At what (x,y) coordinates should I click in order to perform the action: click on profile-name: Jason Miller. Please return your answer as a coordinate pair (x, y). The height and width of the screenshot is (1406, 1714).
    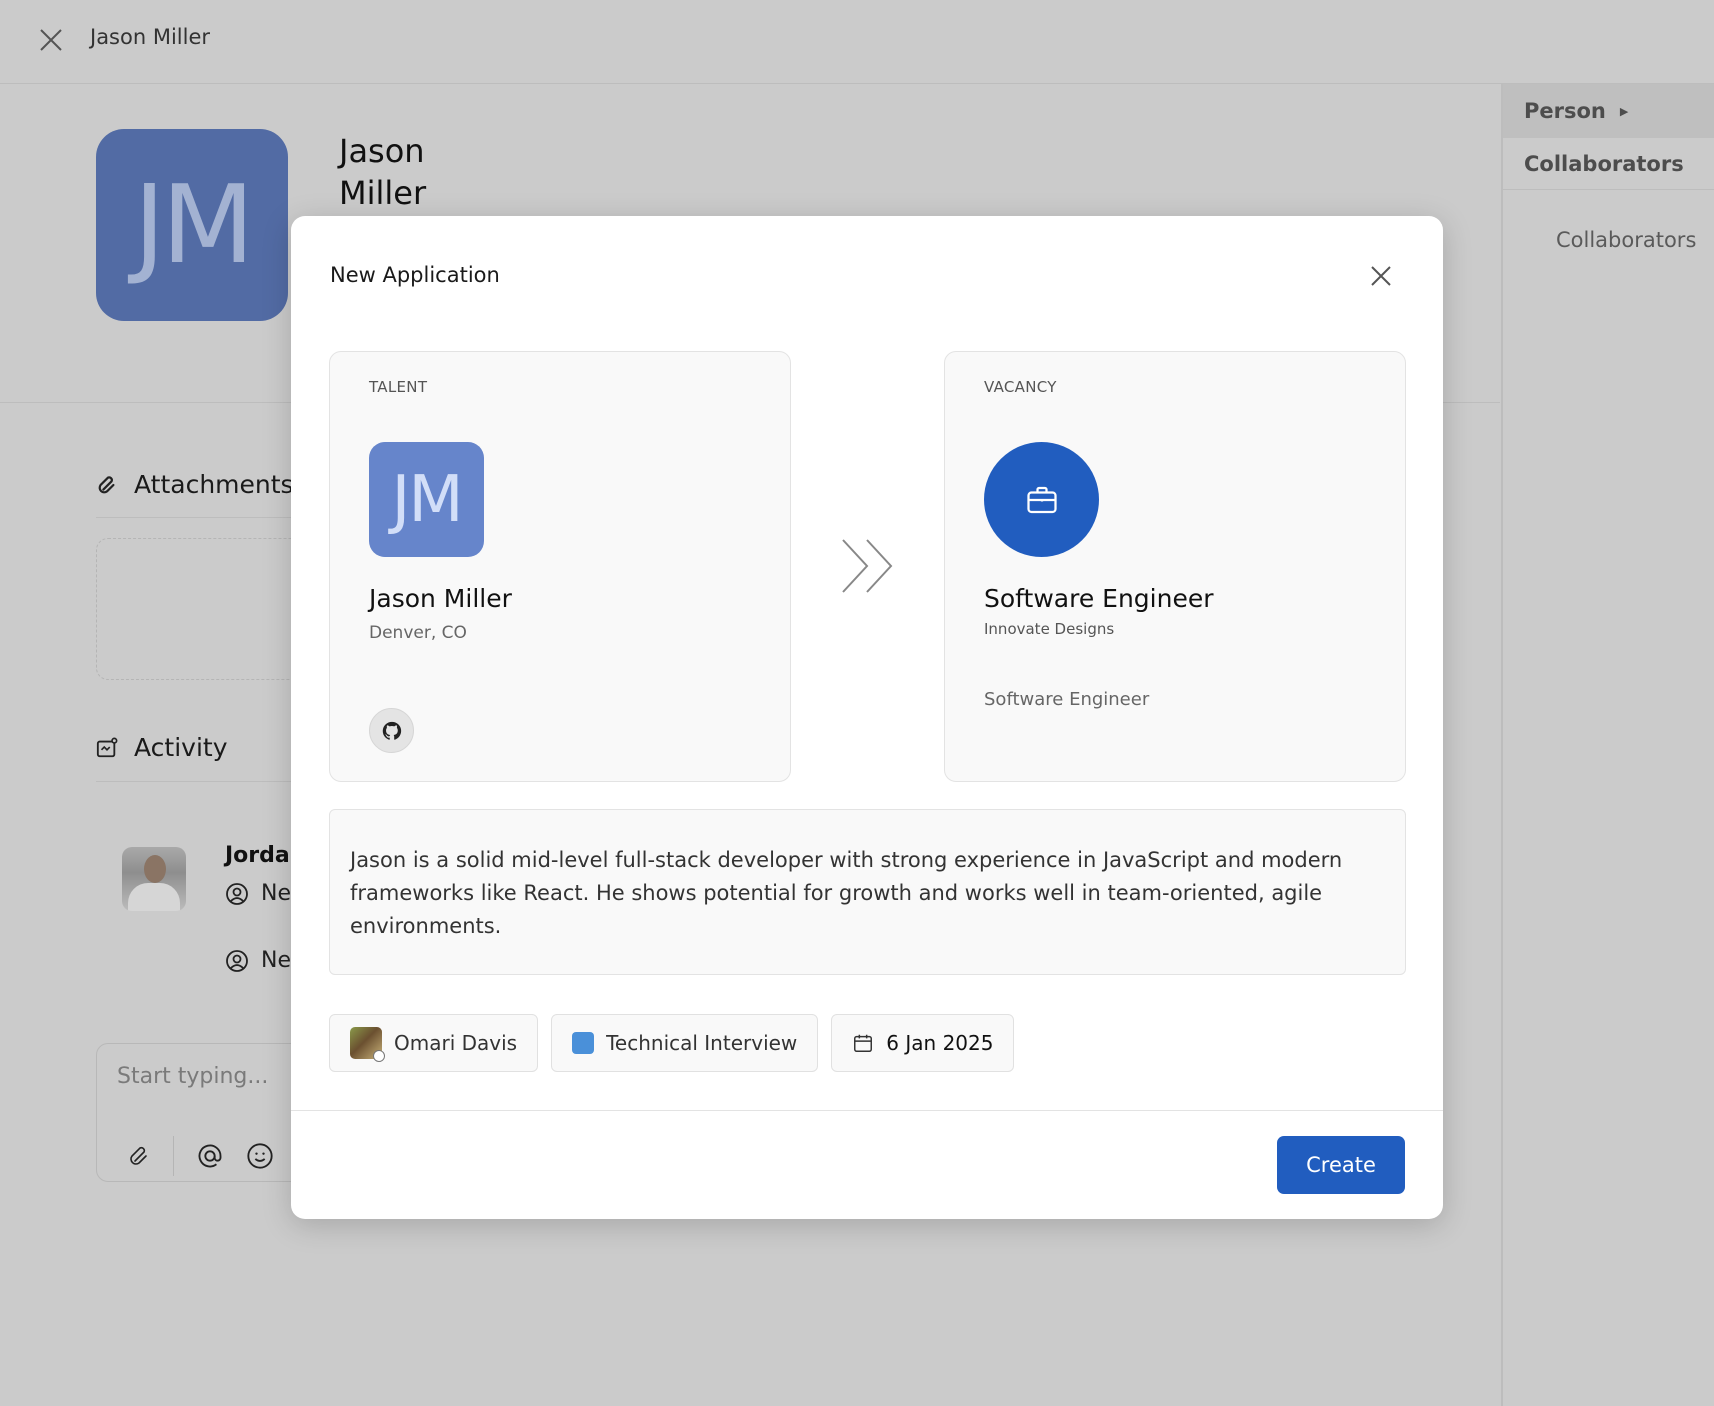
    Looking at the image, I should click on (382, 172).